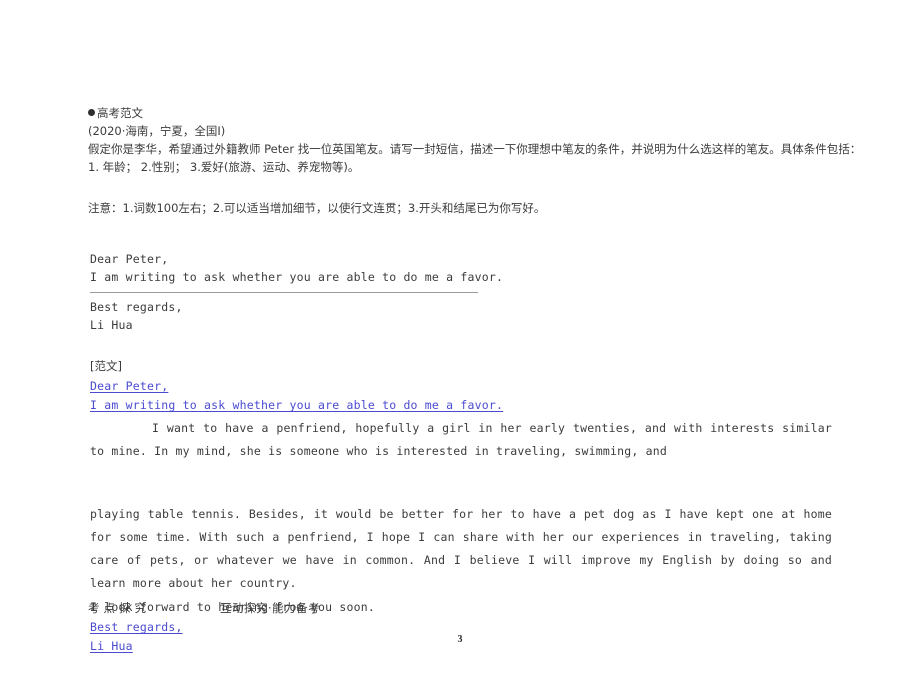 Image resolution: width=920 pixels, height=700 pixels. Describe the element at coordinates (468, 113) in the screenshot. I see `section-heading: 高考范文` at that location.